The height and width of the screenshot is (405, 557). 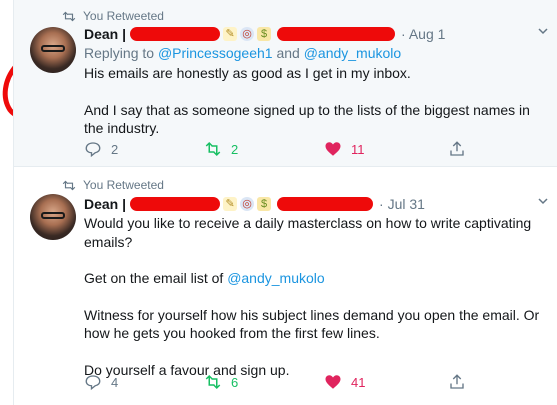 I want to click on like-button: 11, so click(x=344, y=149).